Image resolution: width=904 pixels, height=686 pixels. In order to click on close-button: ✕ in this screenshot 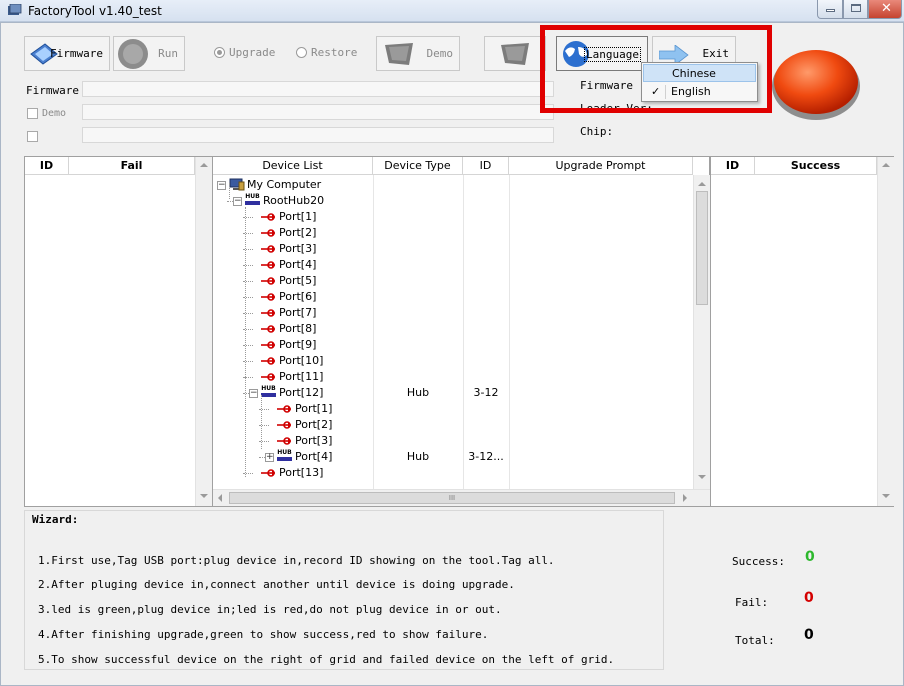, I will do `click(885, 9)`.